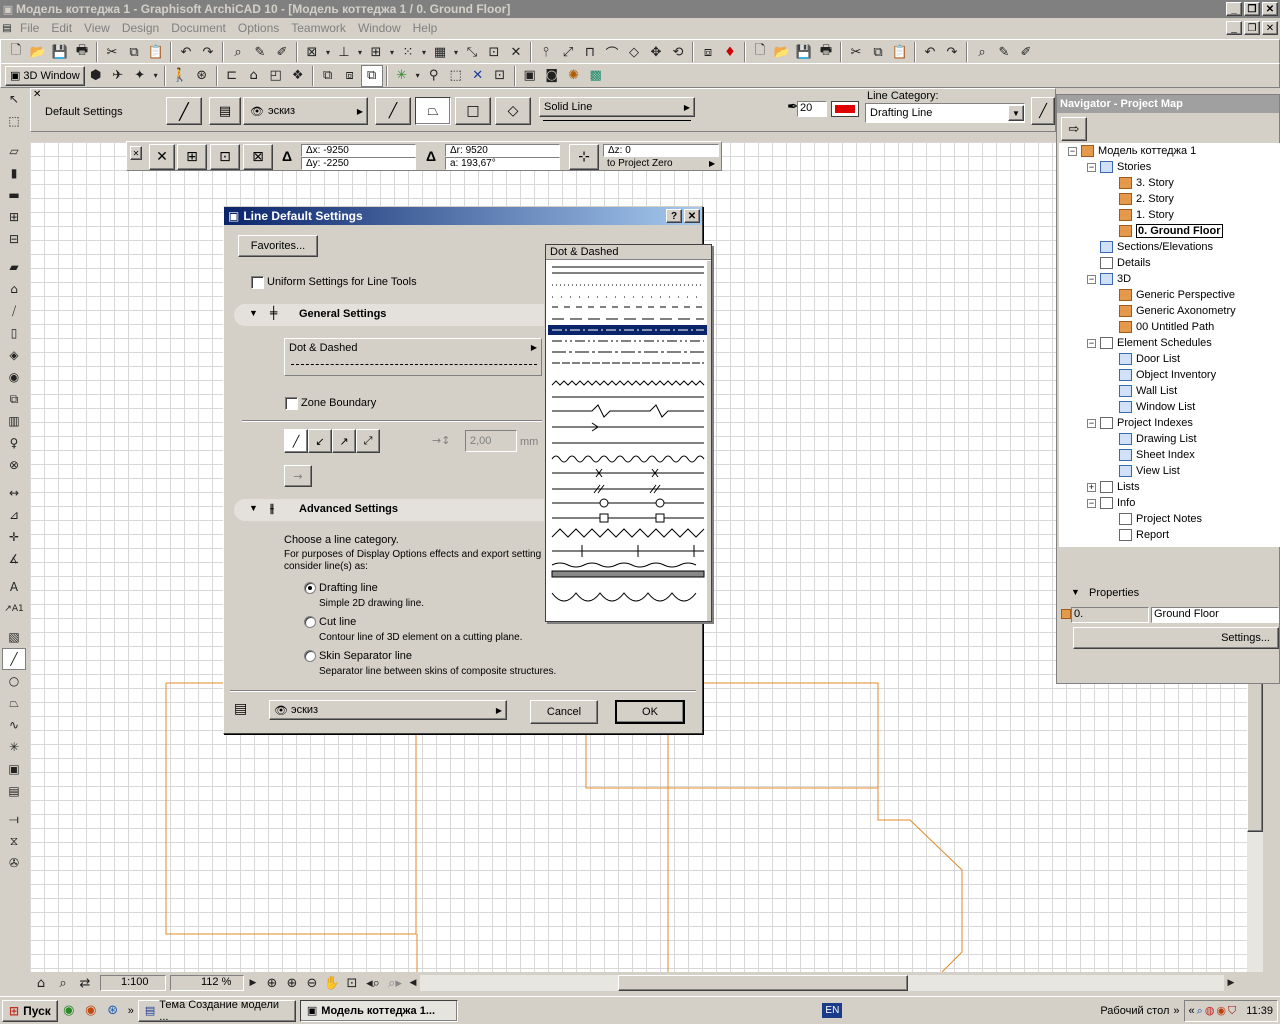  What do you see at coordinates (282, 52) in the screenshot?
I see `syringe-icon: ✐` at bounding box center [282, 52].